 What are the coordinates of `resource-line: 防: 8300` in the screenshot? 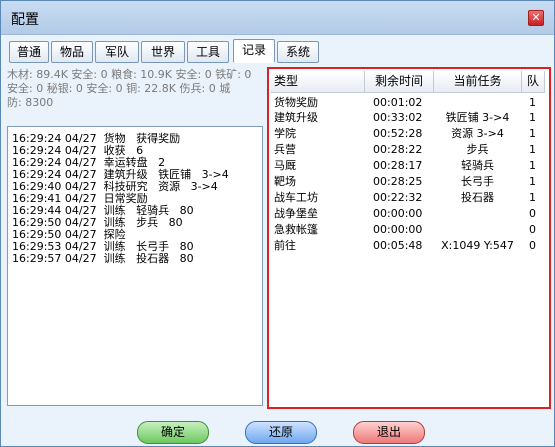 It's located at (30, 102).